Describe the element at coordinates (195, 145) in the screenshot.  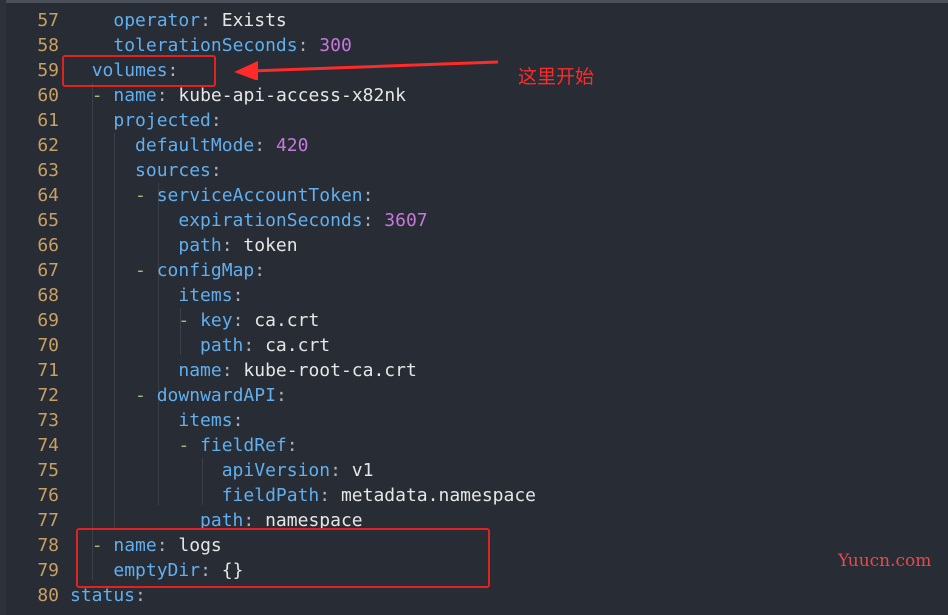
I see `yaml-key: defaultMode` at that location.